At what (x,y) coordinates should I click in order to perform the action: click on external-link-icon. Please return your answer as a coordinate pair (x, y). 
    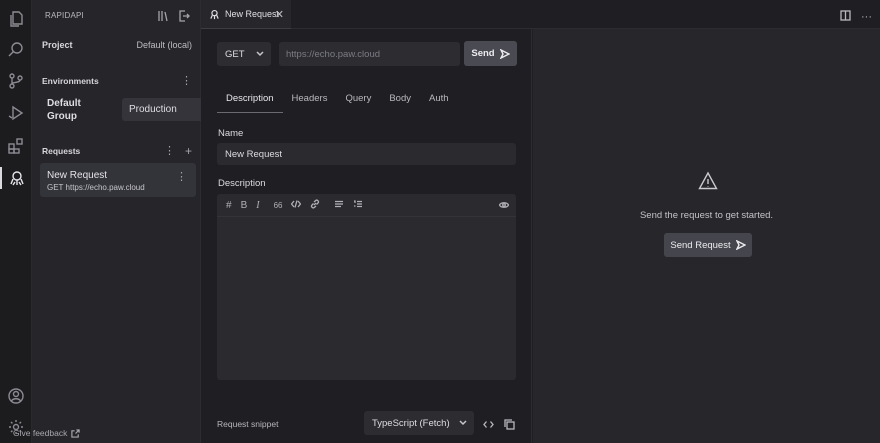
    Looking at the image, I should click on (76, 433).